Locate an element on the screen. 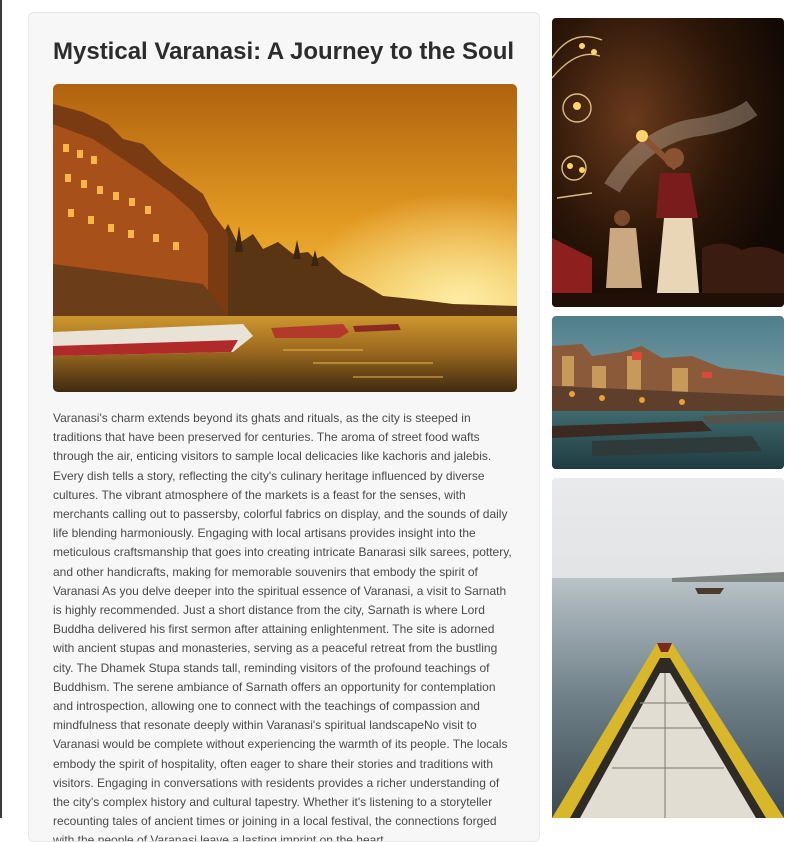 The image size is (797, 842). photo-ganga-aarti-ceremony is located at coordinates (668, 162).